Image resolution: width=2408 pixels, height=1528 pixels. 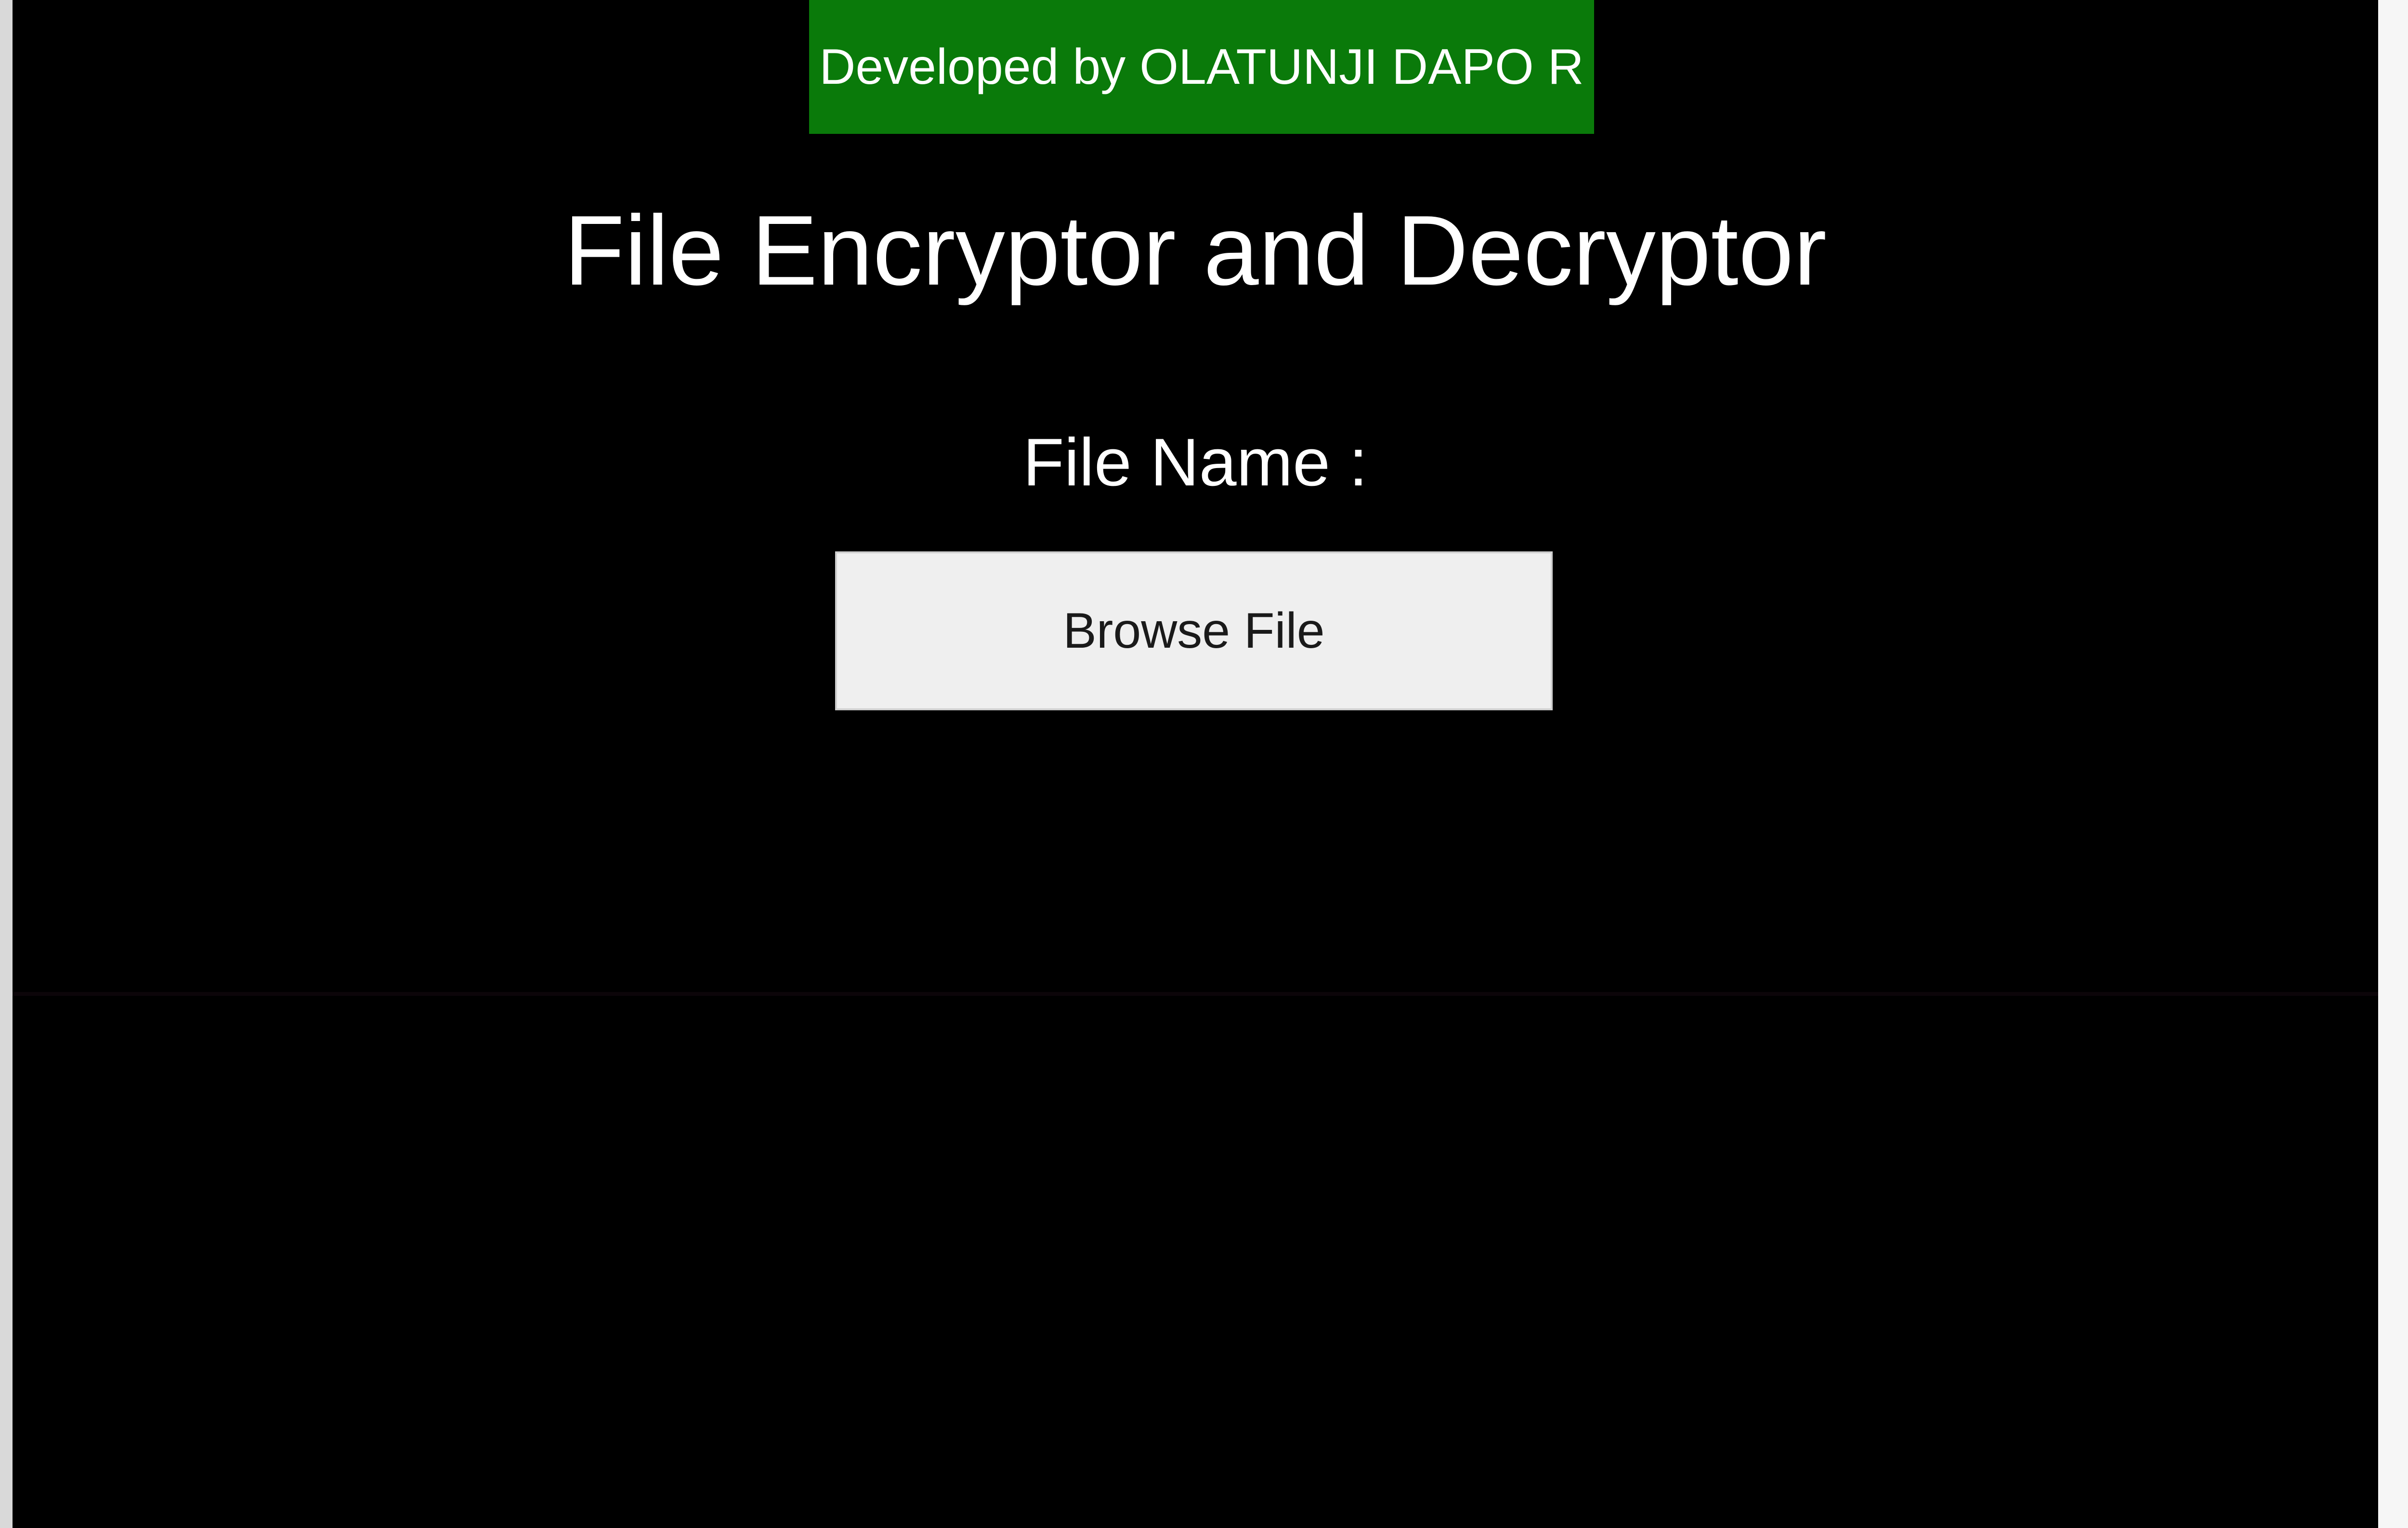 I want to click on browse-file-button: Browse File, so click(x=1194, y=630).